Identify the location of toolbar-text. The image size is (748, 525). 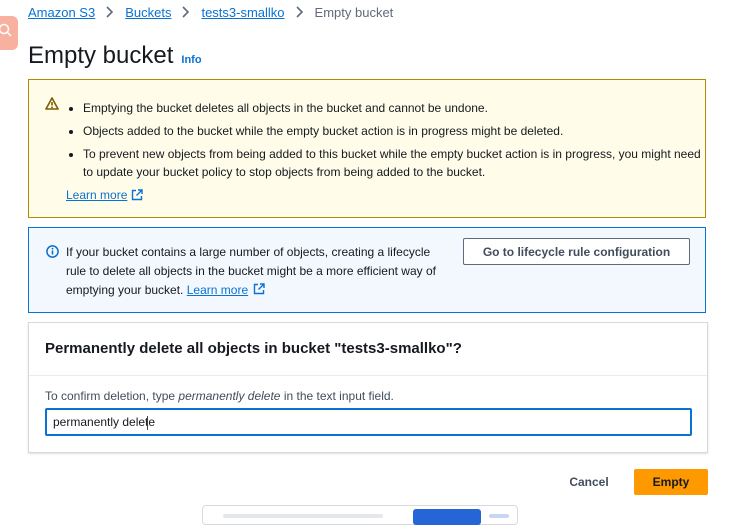
(303, 516).